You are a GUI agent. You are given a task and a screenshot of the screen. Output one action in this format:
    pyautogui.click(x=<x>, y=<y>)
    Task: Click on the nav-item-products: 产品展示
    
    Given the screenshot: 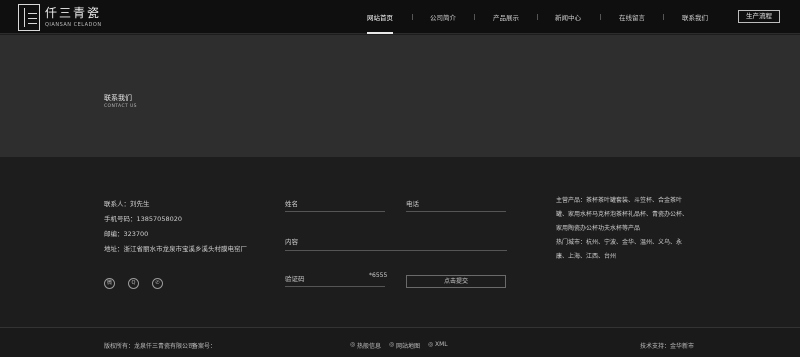 What is the action you would take?
    pyautogui.click(x=506, y=17)
    